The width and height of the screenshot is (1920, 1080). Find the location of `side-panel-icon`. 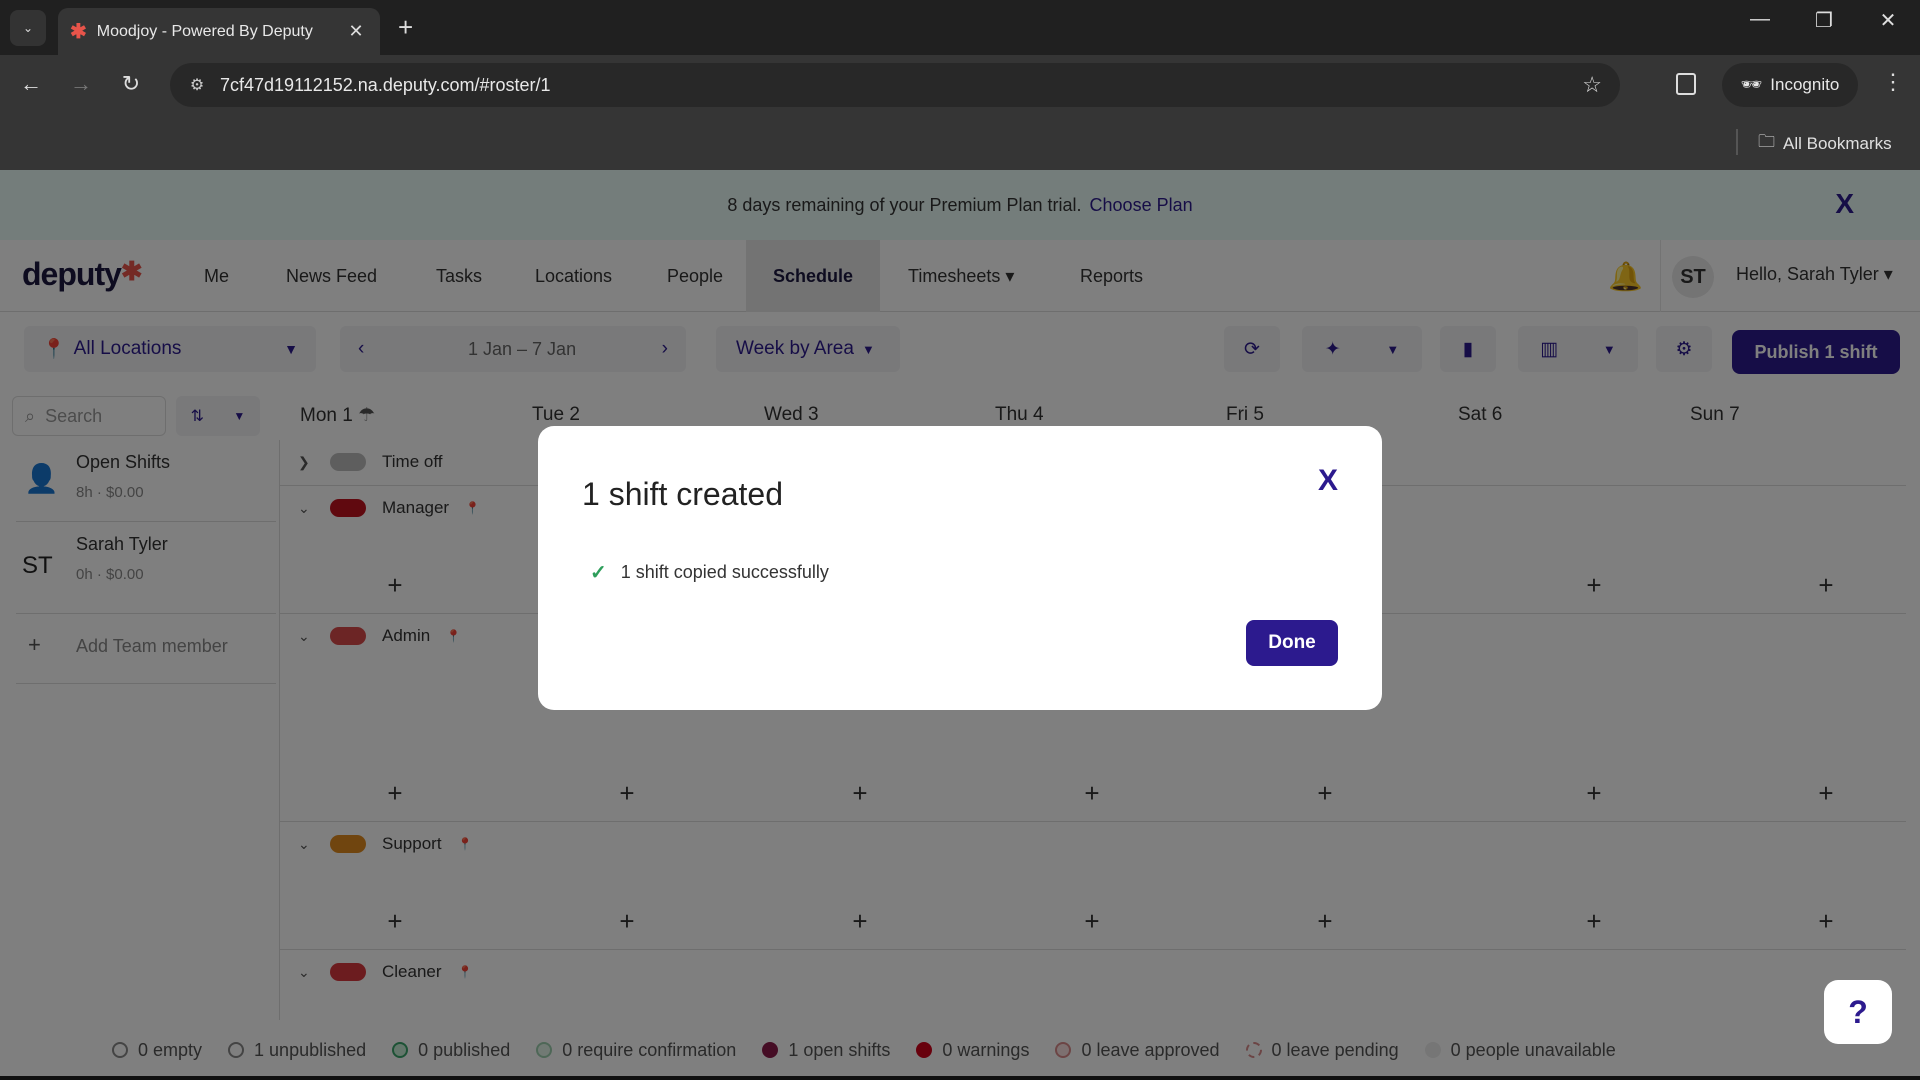

side-panel-icon is located at coordinates (1686, 84).